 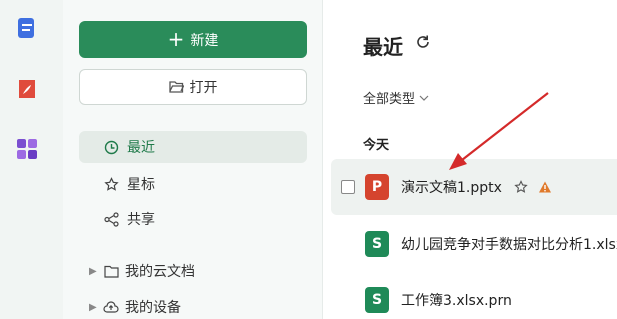 I want to click on pdf-icon, so click(x=27, y=89).